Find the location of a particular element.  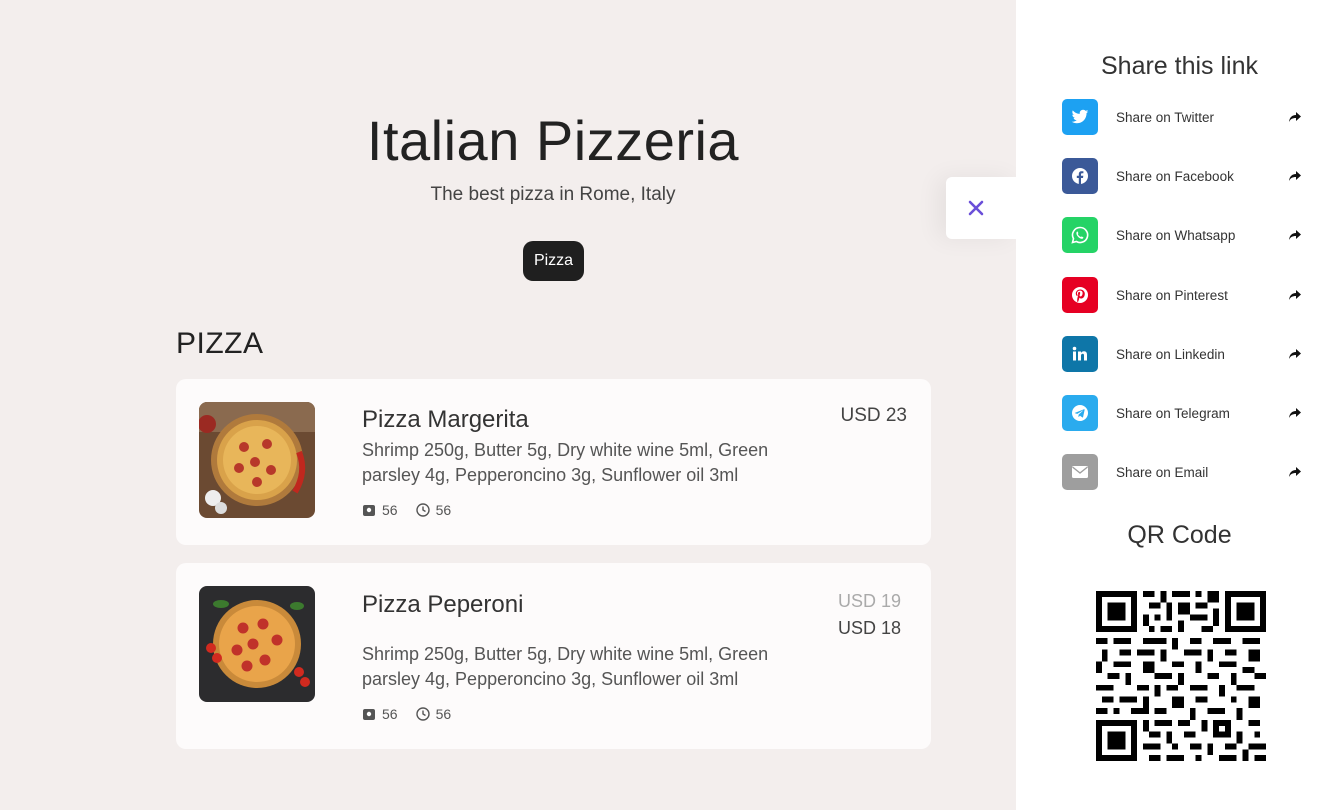

email-icon is located at coordinates (1080, 472).